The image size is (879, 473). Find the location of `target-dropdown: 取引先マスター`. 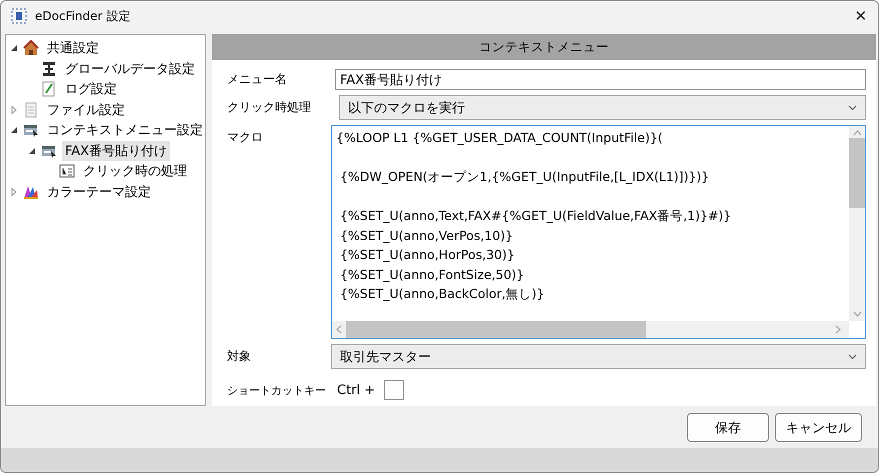

target-dropdown: 取引先マスター is located at coordinates (598, 356).